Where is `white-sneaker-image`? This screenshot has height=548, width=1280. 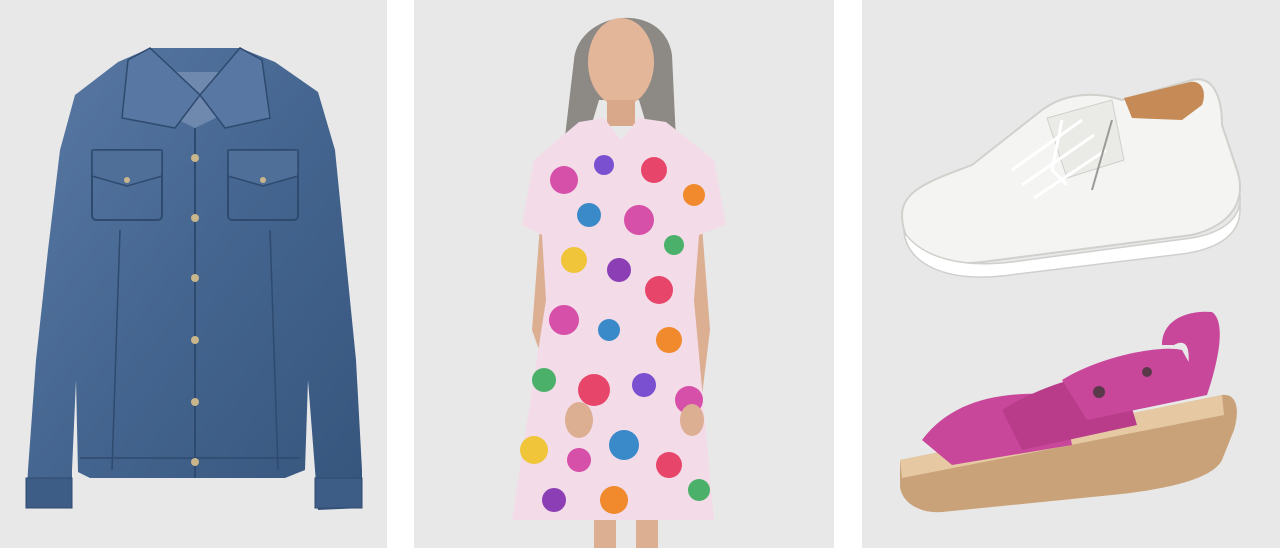 white-sneaker-image is located at coordinates (1070, 178).